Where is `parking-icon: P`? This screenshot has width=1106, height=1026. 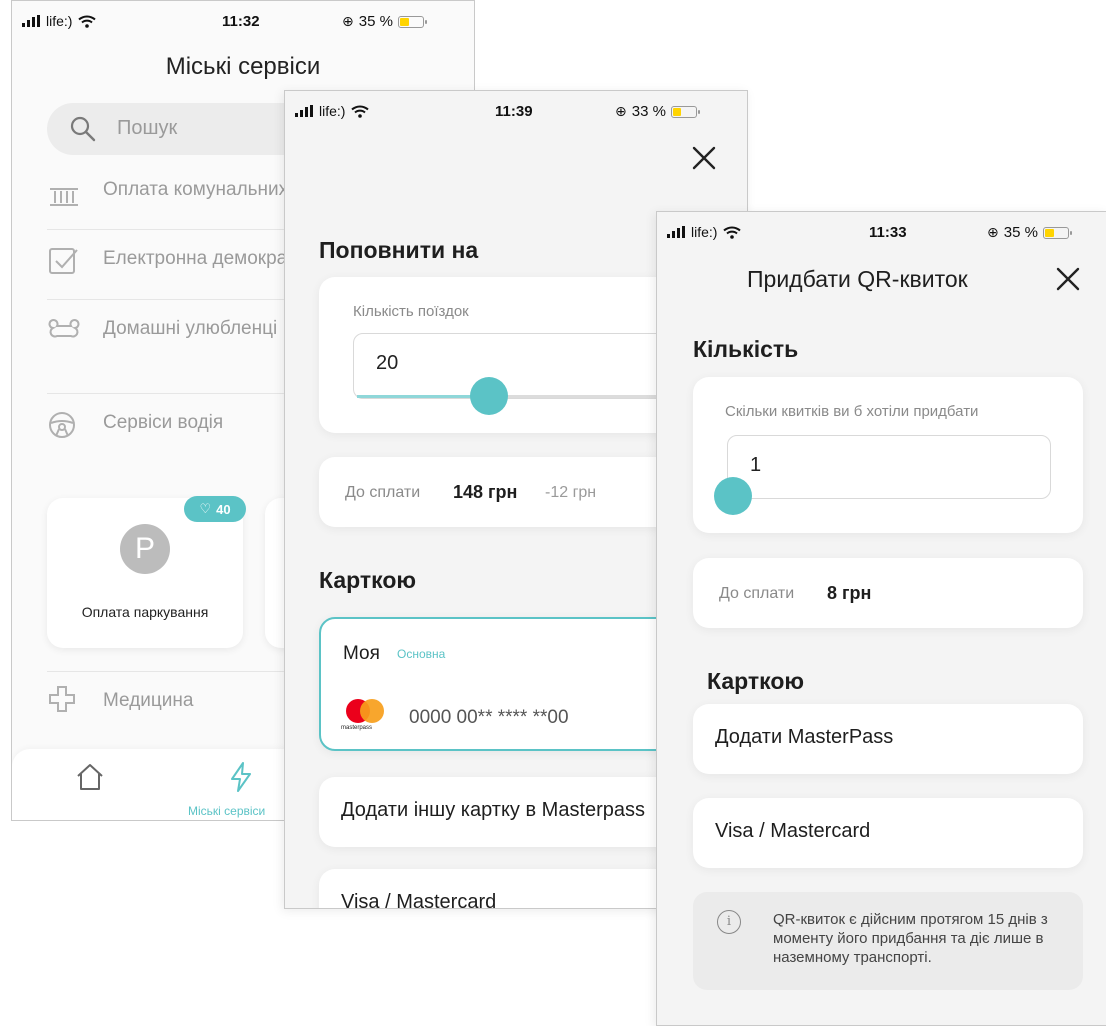 parking-icon: P is located at coordinates (145, 549).